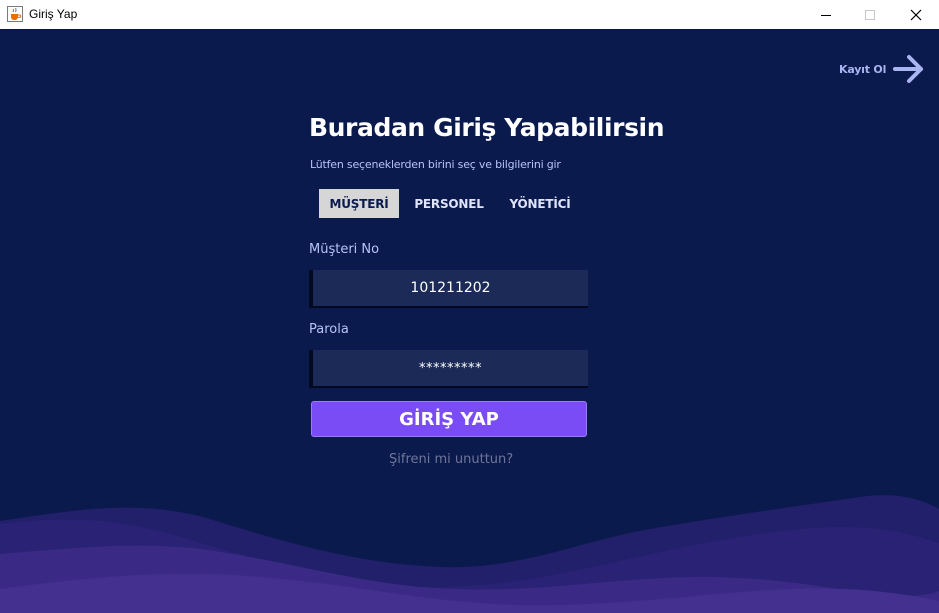  I want to click on close-button, so click(916, 14).